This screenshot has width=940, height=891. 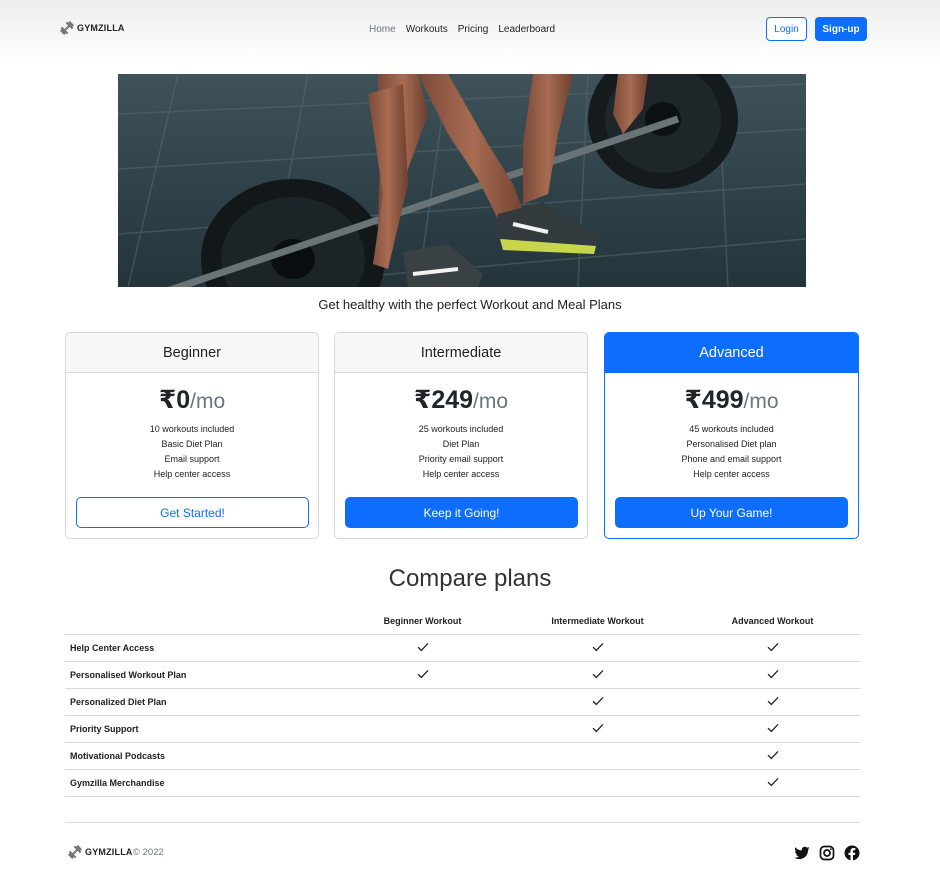 What do you see at coordinates (802, 853) in the screenshot?
I see `twitter-icon` at bounding box center [802, 853].